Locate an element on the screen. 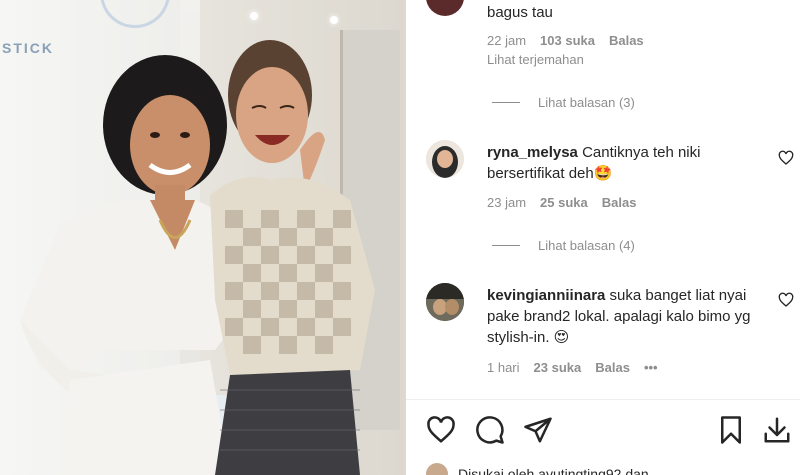 This screenshot has width=800, height=475. see-translation-link: Lihat terjemahan is located at coordinates (535, 59).